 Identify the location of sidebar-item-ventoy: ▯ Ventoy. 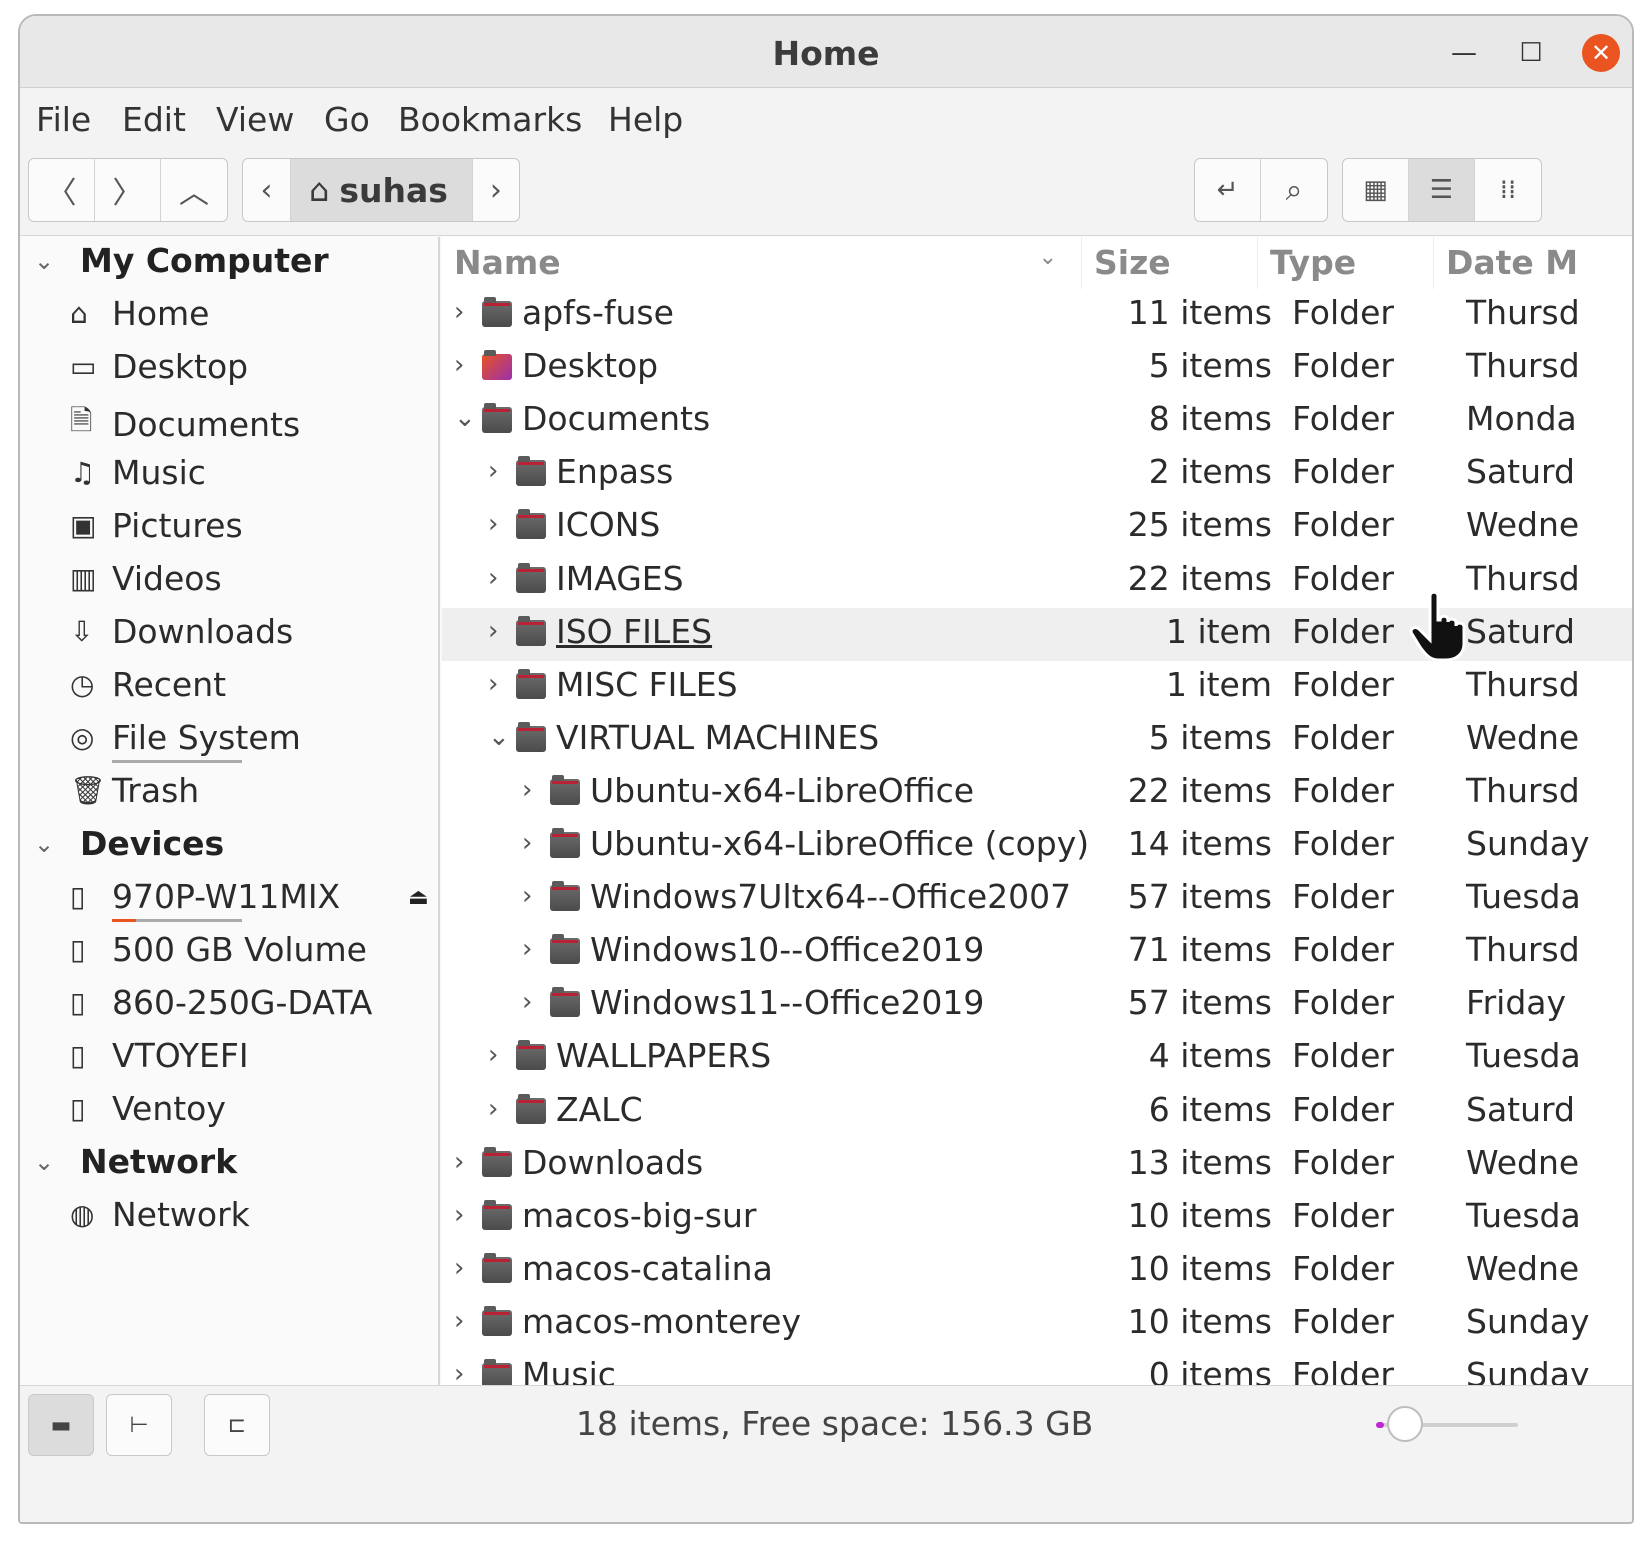
(148, 1108).